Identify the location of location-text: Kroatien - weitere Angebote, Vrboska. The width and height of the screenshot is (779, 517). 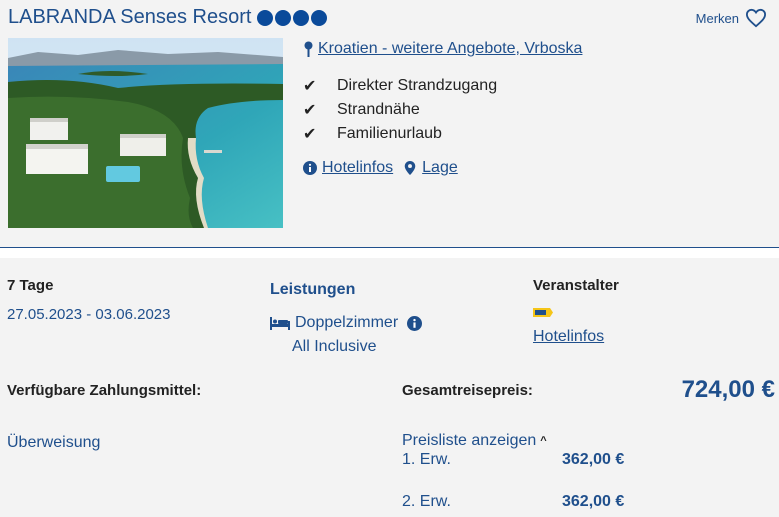
(450, 49).